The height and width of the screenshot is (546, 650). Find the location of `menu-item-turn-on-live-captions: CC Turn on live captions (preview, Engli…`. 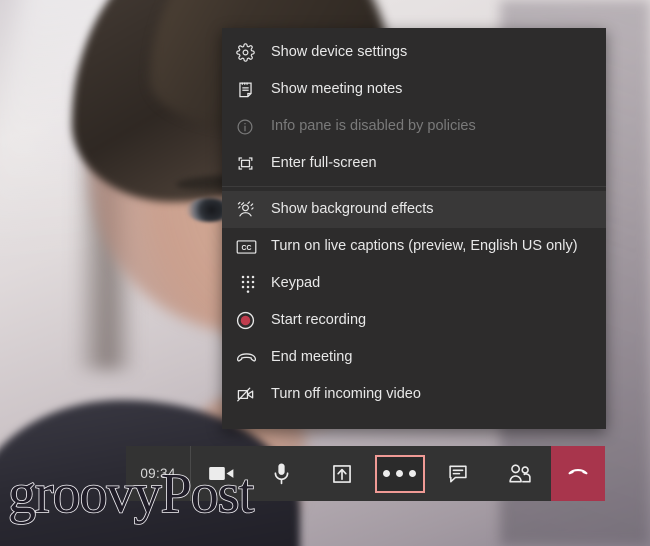

menu-item-turn-on-live-captions: CC Turn on live captions (preview, Engli… is located at coordinates (414, 246).